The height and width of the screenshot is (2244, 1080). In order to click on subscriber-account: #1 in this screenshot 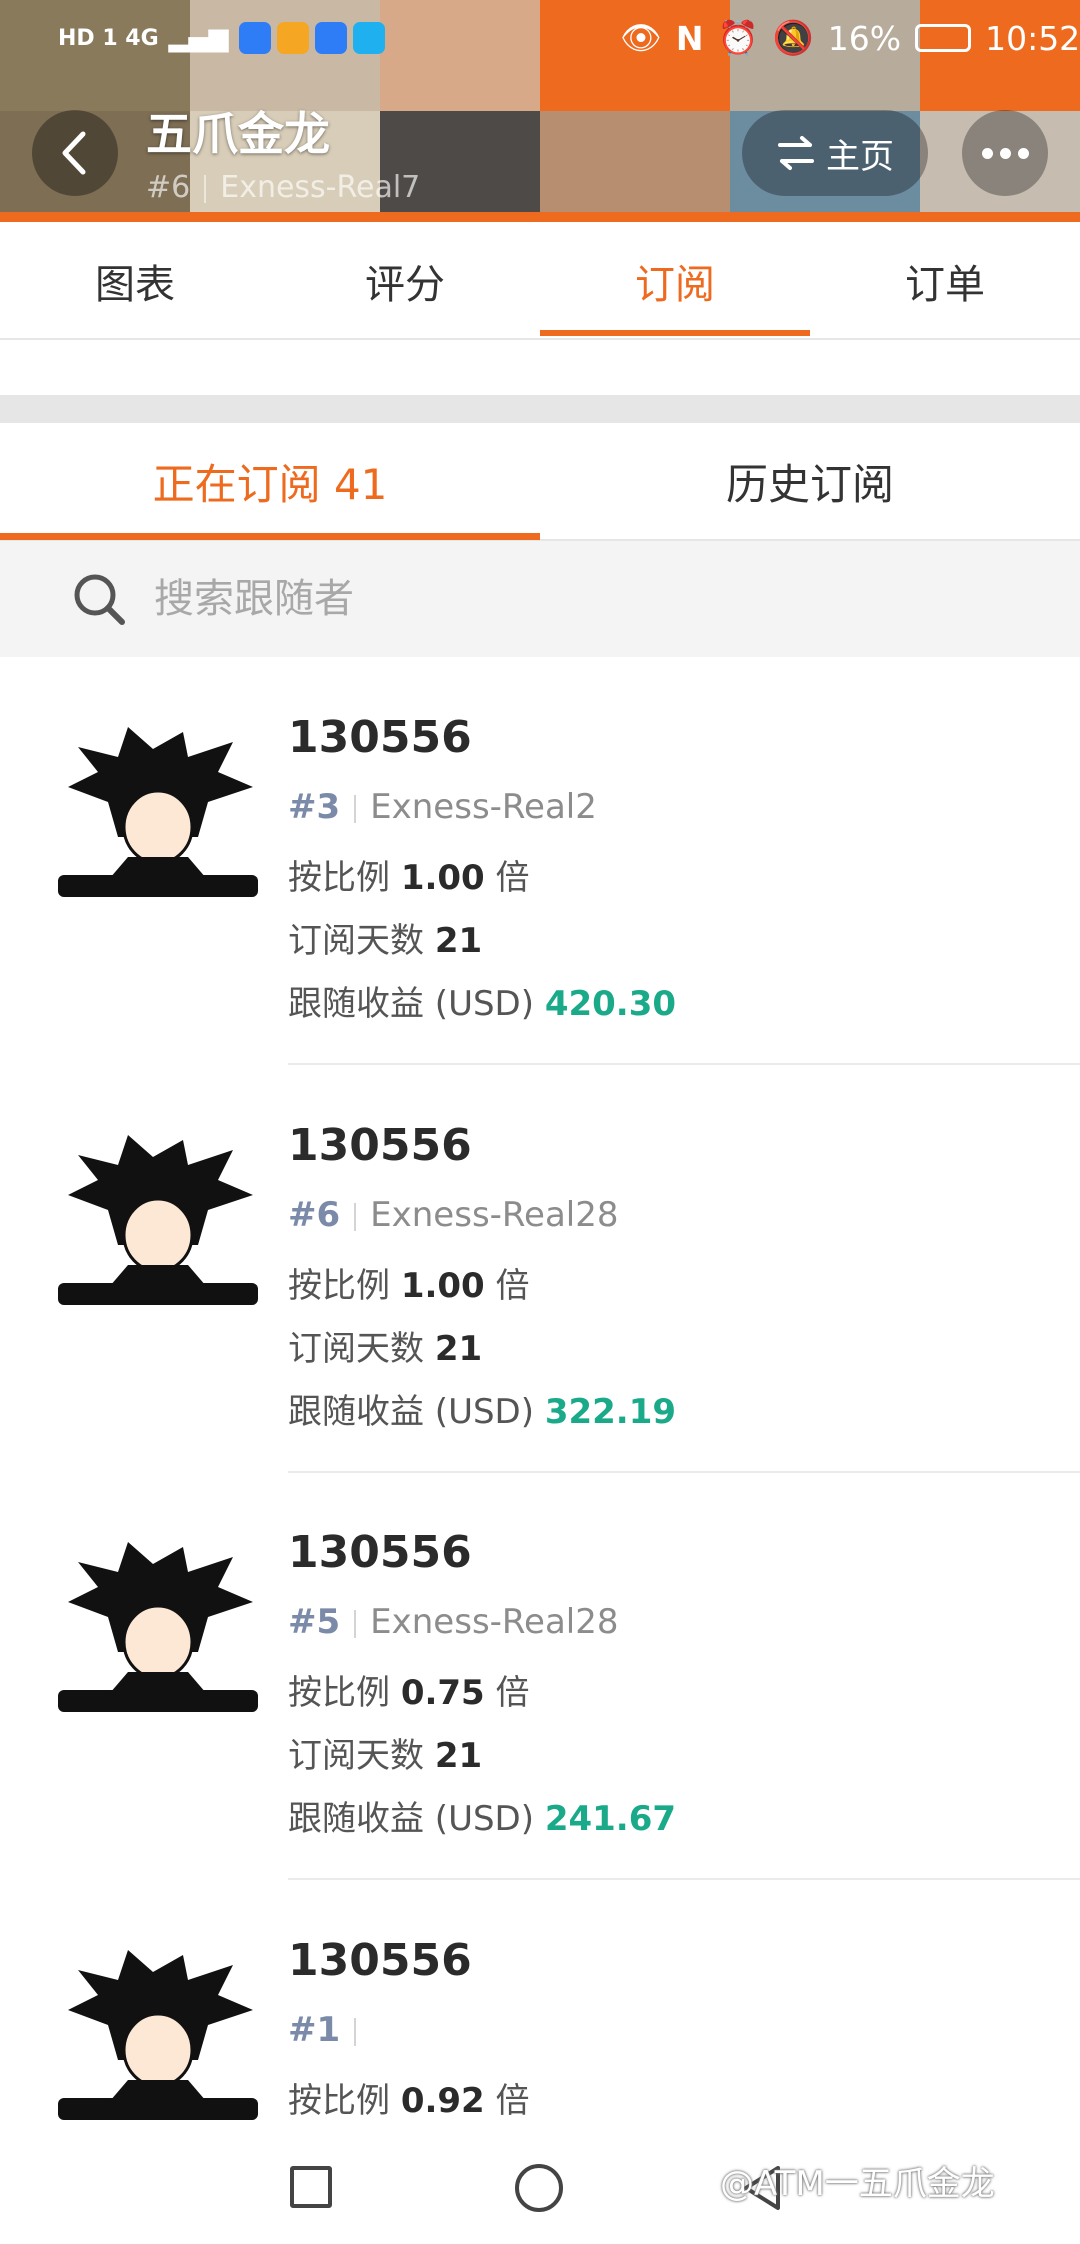, I will do `click(329, 2030)`.